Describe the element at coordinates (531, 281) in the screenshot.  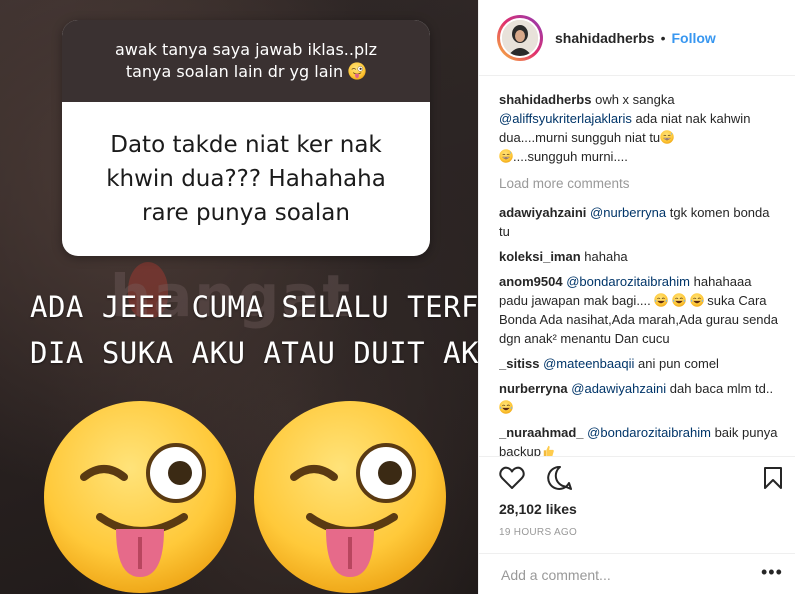
I see `comment-username: anom9504` at that location.